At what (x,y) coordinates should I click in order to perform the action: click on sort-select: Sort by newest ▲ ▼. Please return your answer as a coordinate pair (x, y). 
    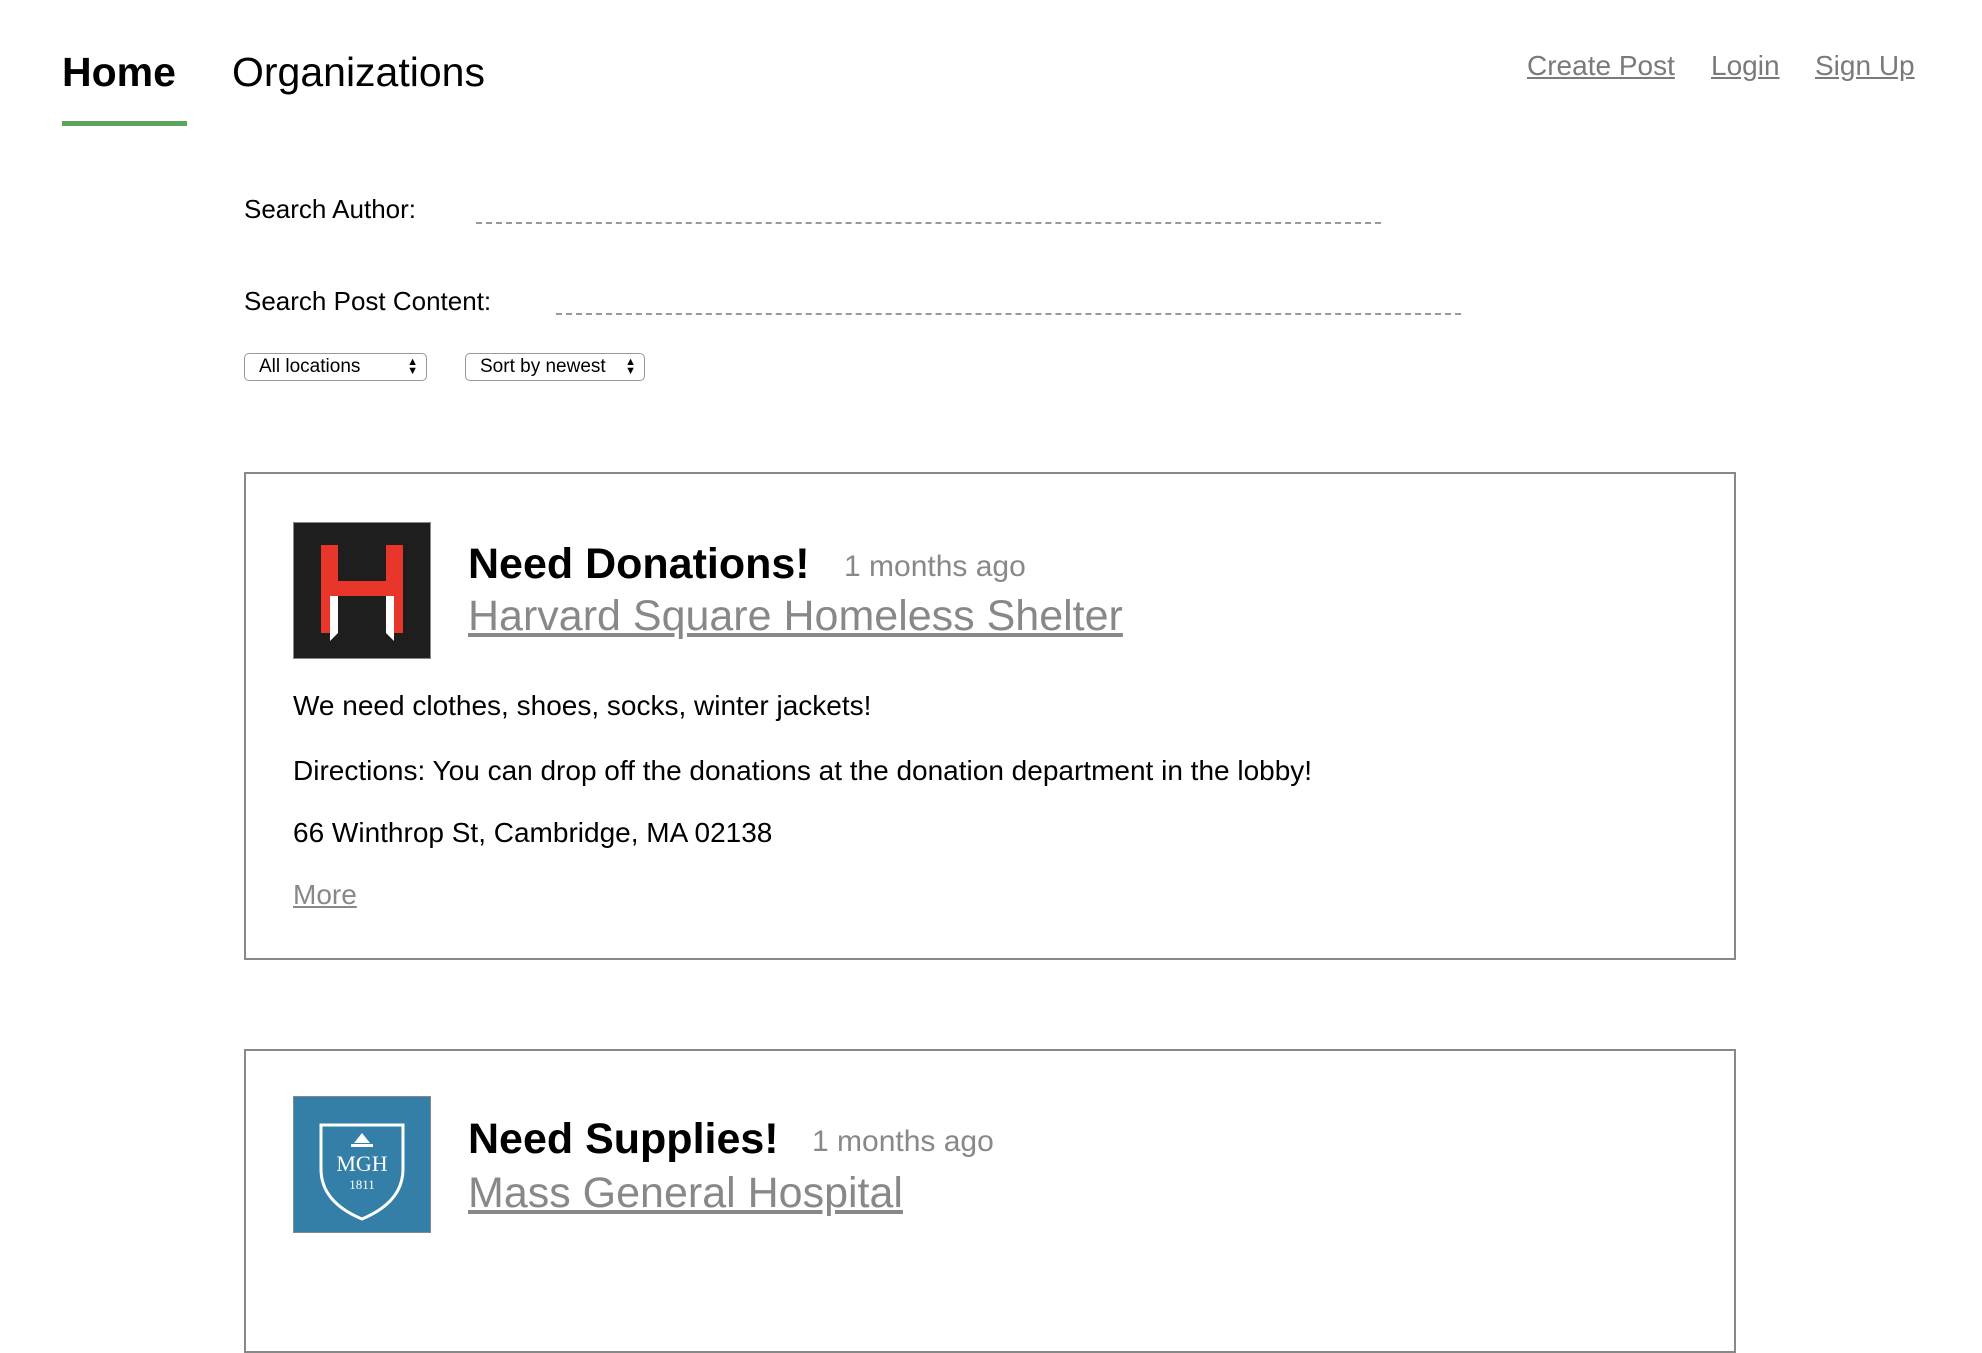
    Looking at the image, I should click on (555, 367).